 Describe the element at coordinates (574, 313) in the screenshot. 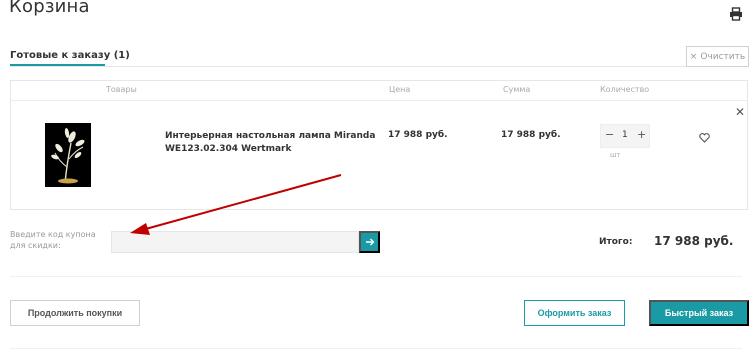

I see `checkout-button: Оформить заказ` at that location.